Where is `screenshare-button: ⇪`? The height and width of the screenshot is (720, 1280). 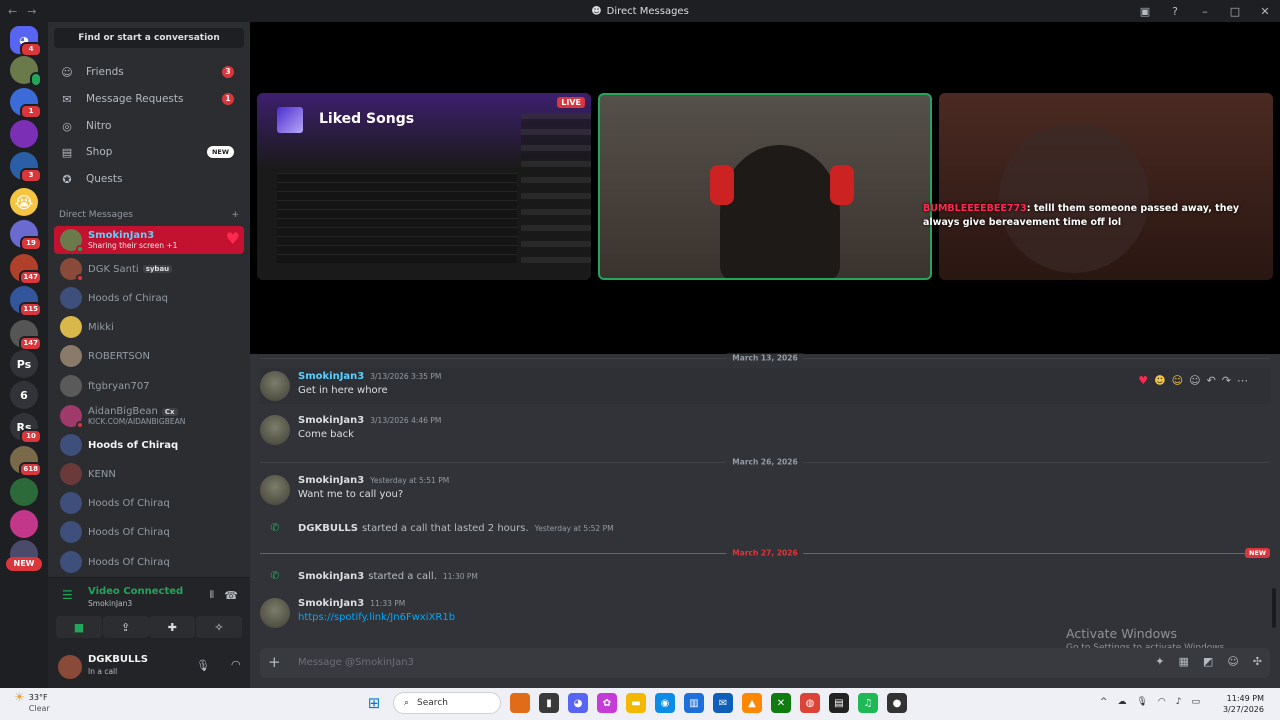
screenshare-button: ⇪ is located at coordinates (125, 627).